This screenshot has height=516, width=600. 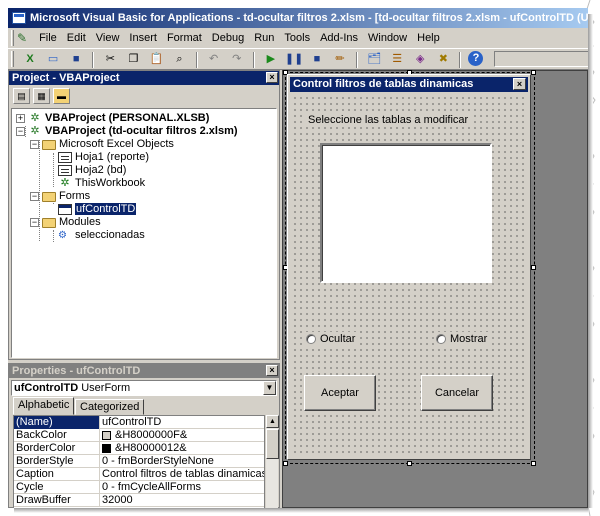 I want to click on color-swatch, so click(x=106, y=448).